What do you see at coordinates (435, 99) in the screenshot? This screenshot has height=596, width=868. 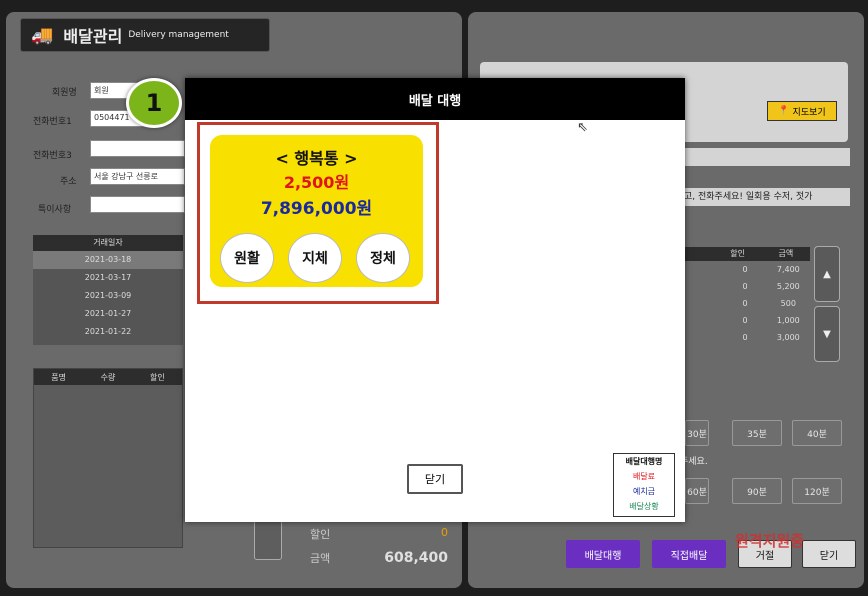 I see `dialog-title: 배달 대행` at bounding box center [435, 99].